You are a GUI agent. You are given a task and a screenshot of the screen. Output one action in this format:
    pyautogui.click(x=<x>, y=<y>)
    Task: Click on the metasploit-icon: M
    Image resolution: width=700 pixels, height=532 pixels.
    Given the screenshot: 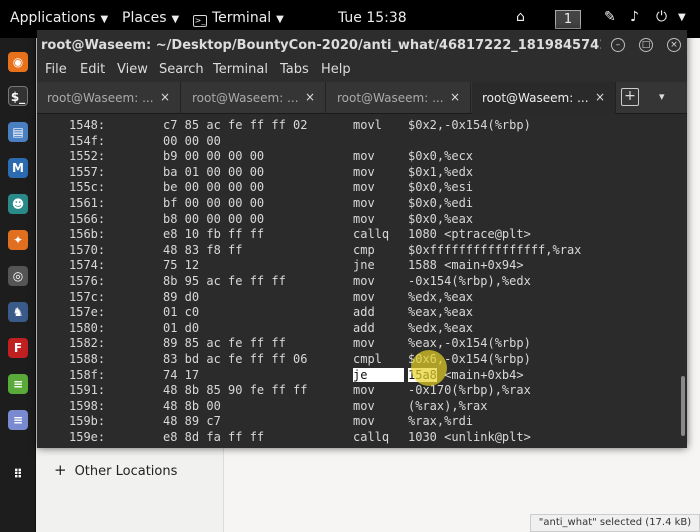 What is the action you would take?
    pyautogui.click(x=18, y=168)
    